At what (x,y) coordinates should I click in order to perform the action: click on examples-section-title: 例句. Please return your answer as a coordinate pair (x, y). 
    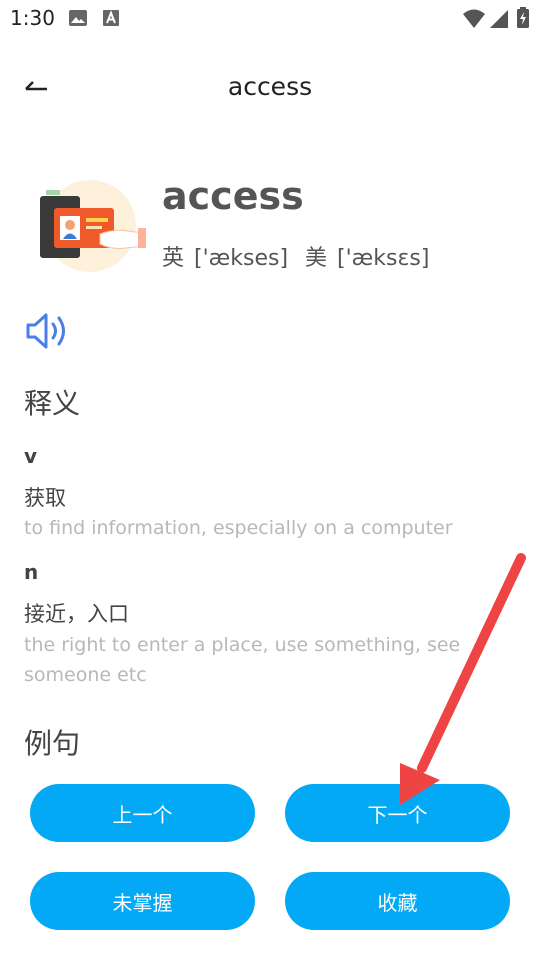
    Looking at the image, I should click on (52, 743).